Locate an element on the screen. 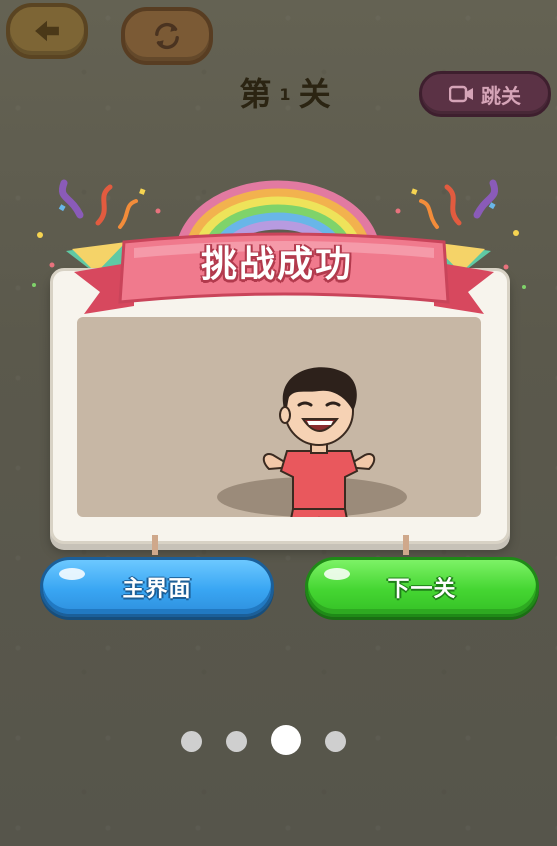 The width and height of the screenshot is (557, 846). main-menu-label: 主界面 is located at coordinates (157, 589).